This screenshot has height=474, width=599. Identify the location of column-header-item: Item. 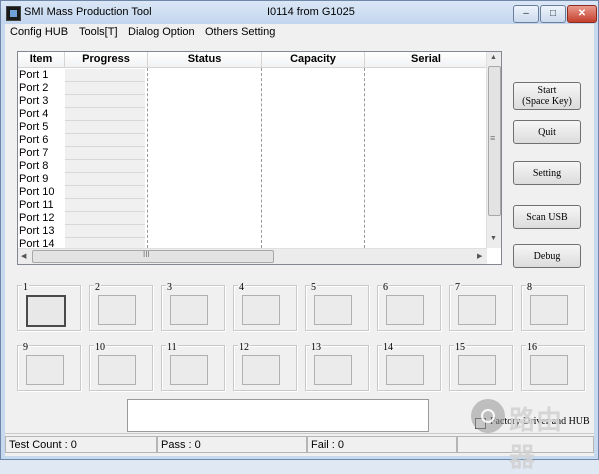
(41, 60).